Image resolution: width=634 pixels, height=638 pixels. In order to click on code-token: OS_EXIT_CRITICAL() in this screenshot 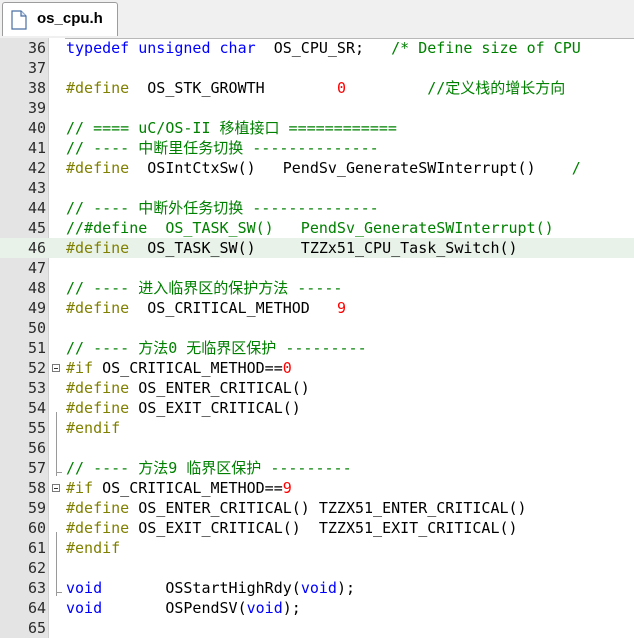, I will do `click(215, 408)`.